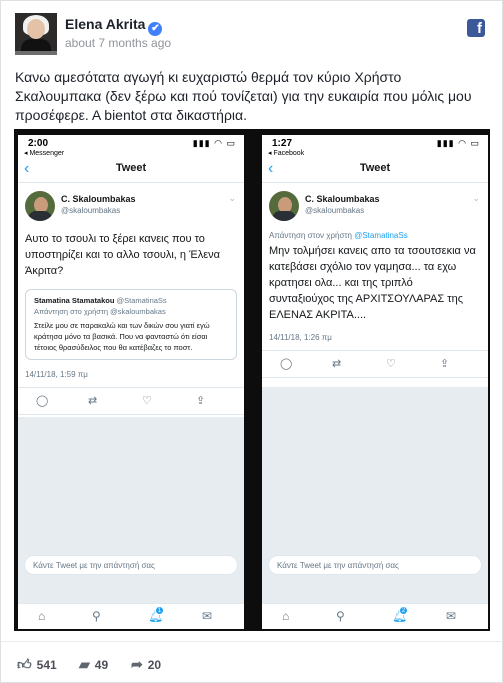 The image size is (503, 683). What do you see at coordinates (101, 665) in the screenshot?
I see `comments-count: 49` at bounding box center [101, 665].